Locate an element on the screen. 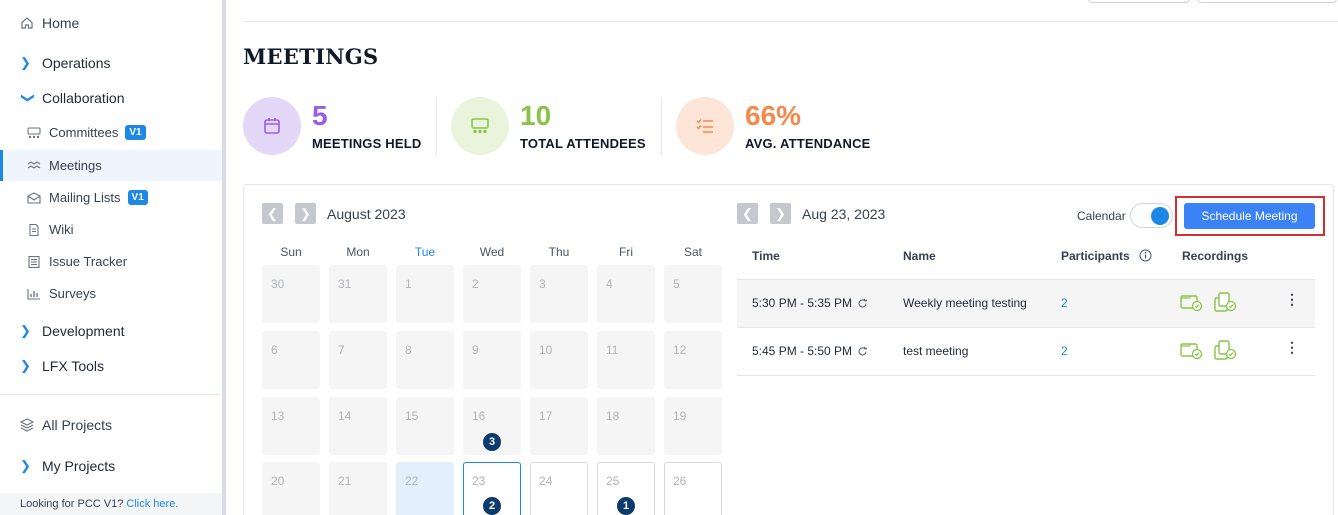 This screenshot has height=515, width=1338. calendar-day: 2 is located at coordinates (492, 294).